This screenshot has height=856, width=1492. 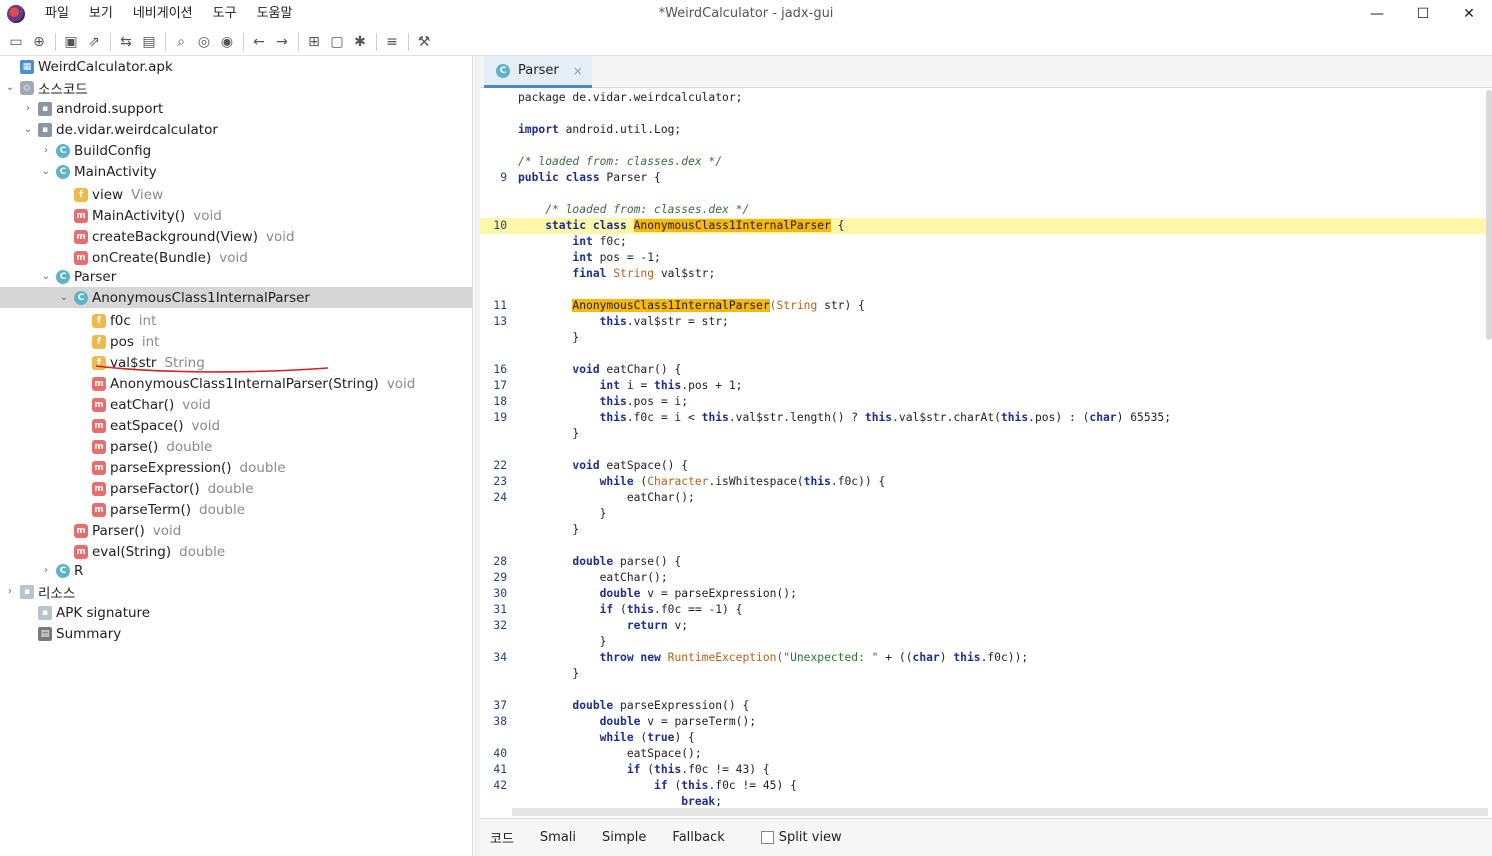 What do you see at coordinates (314, 42) in the screenshot?
I see `quark-icon: ⊞` at bounding box center [314, 42].